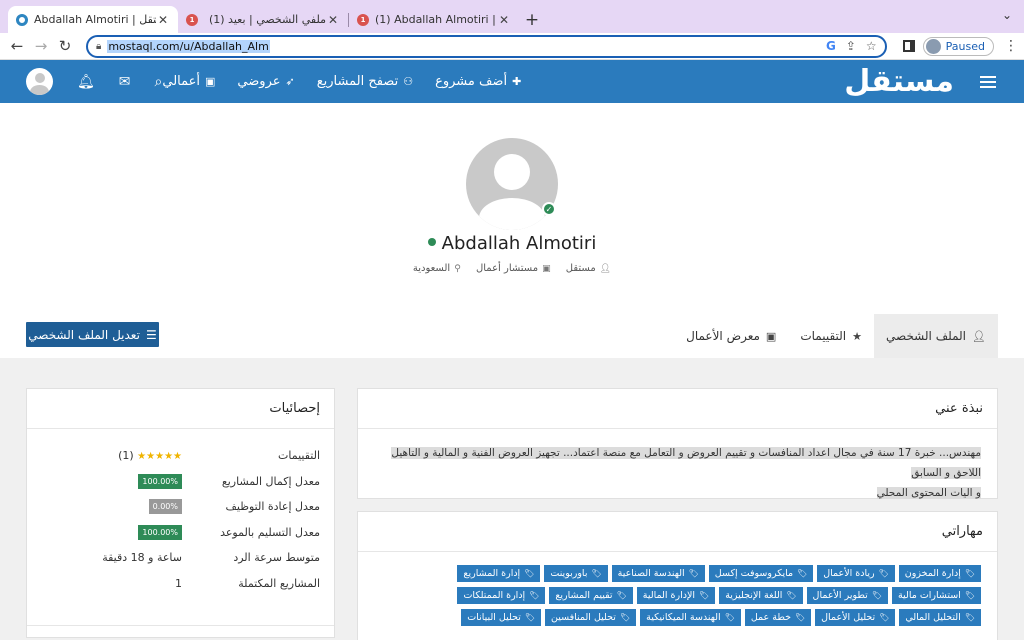  I want to click on skill-tag: 🏷︎ تحليل الأعمال, so click(855, 617).